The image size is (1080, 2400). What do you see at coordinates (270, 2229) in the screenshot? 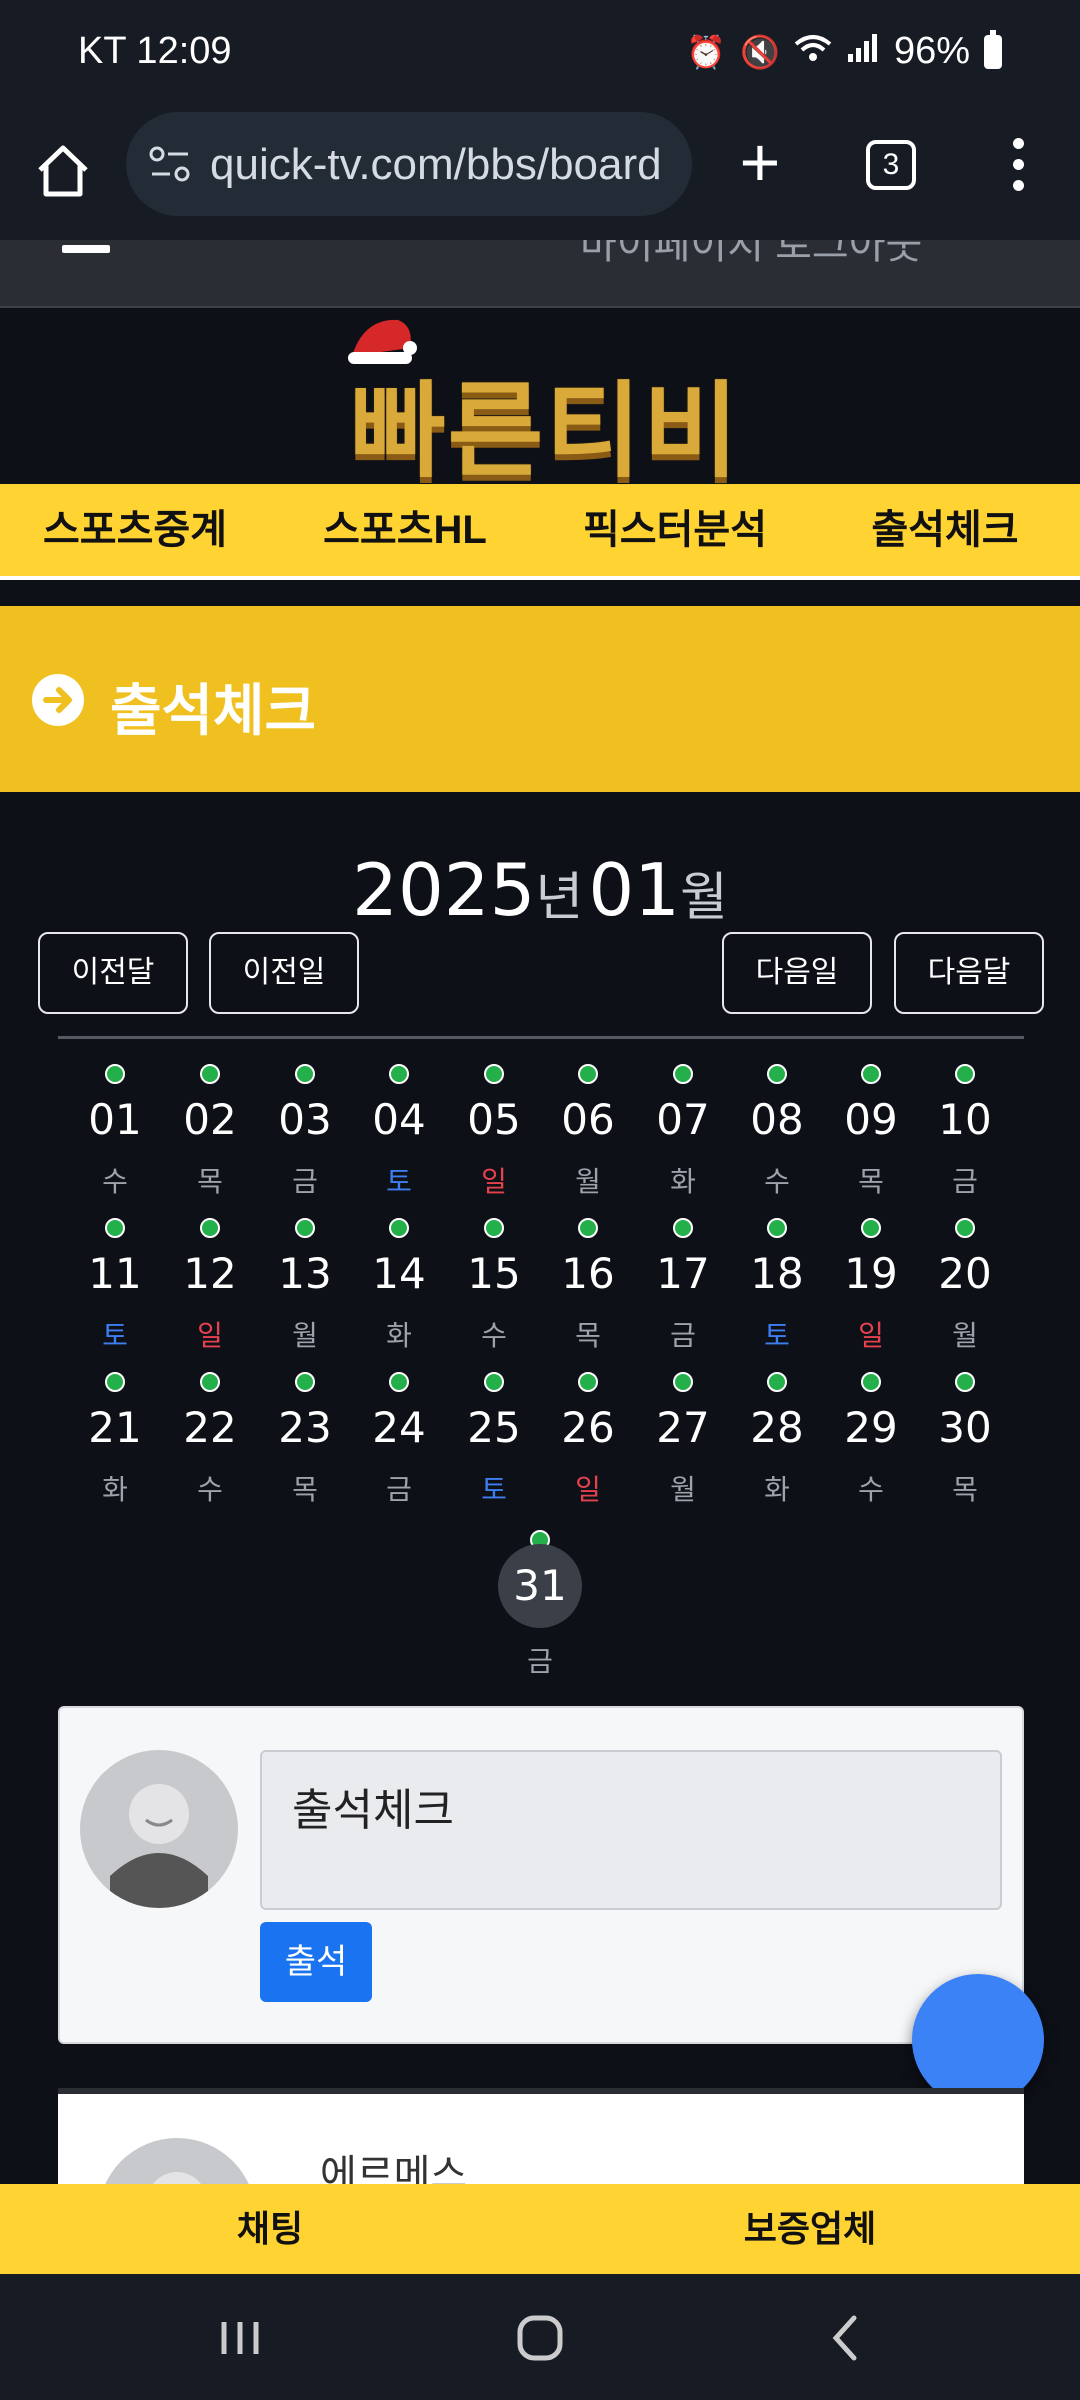
I see `chat-tab: 채팅` at bounding box center [270, 2229].